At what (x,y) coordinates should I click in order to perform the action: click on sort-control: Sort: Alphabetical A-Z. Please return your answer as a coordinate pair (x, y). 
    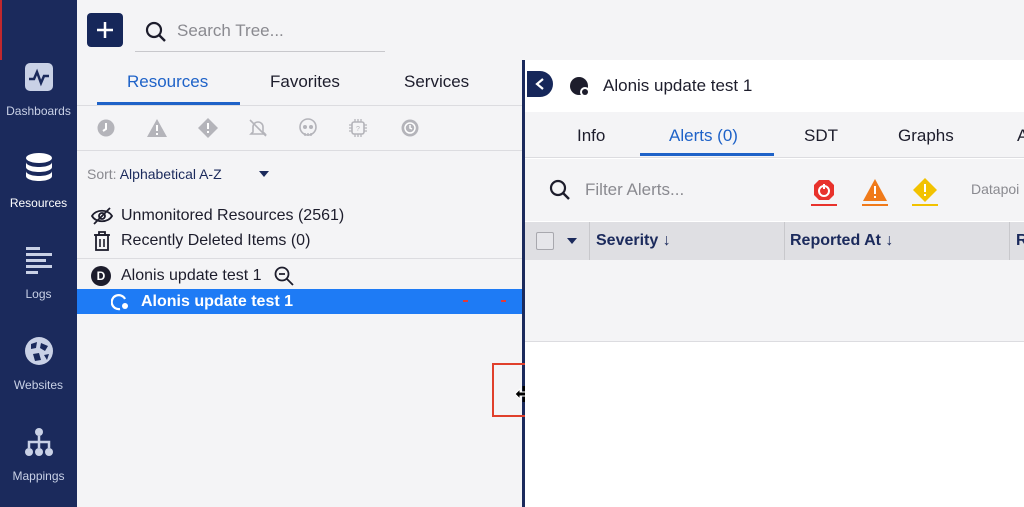
    Looking at the image, I should click on (154, 174).